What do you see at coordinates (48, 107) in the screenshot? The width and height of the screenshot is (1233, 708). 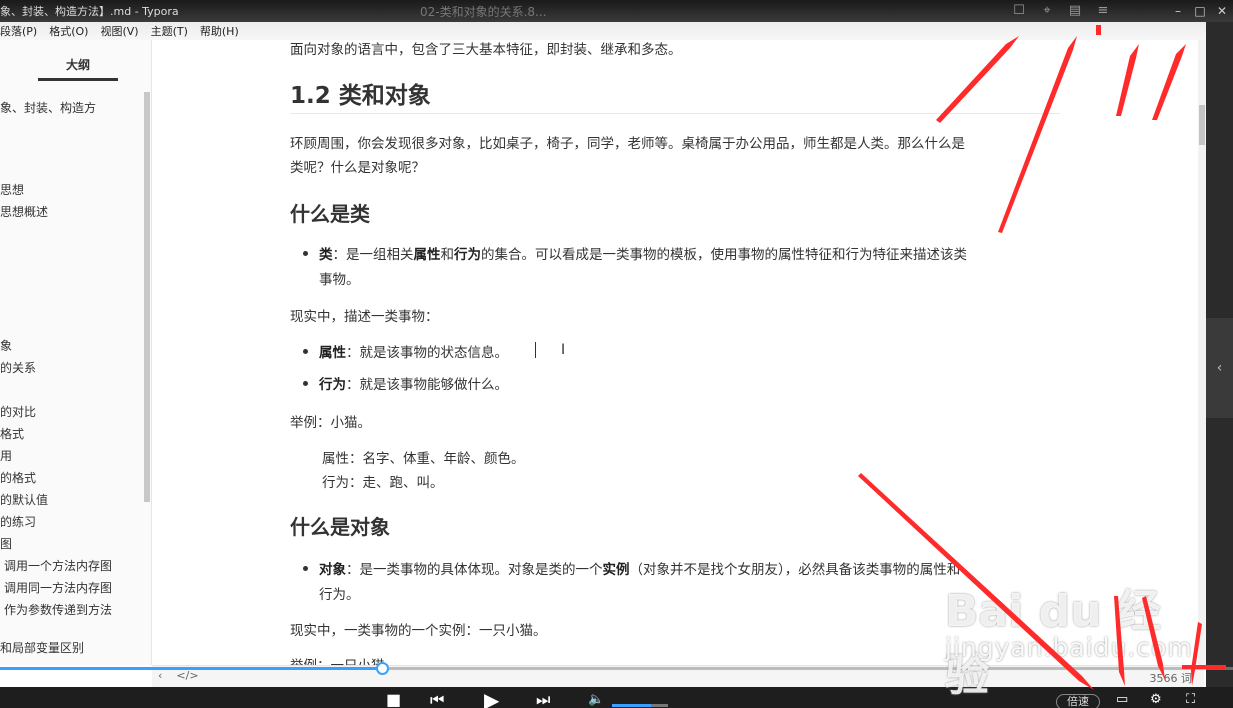 I see `outline-item: 象、封装、构造方` at bounding box center [48, 107].